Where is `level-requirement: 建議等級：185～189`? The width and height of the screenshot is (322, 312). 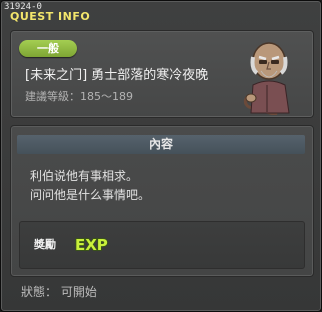
level-requirement: 建議等級：185～189 is located at coordinates (79, 96).